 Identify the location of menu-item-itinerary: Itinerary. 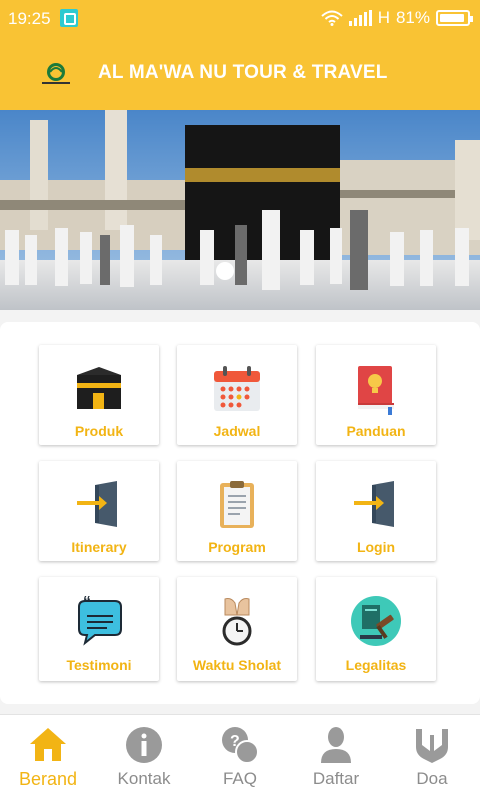
(99, 511).